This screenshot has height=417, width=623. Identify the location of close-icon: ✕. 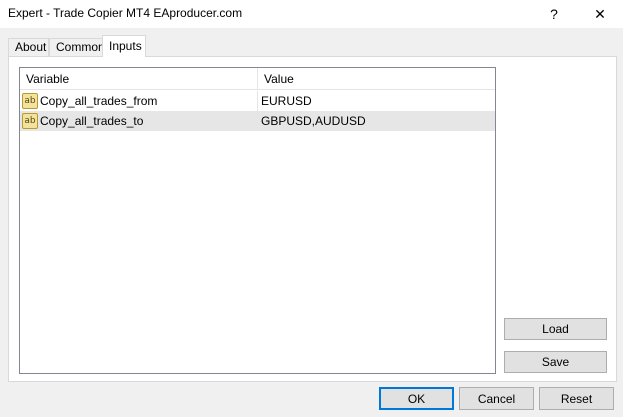
(600, 13).